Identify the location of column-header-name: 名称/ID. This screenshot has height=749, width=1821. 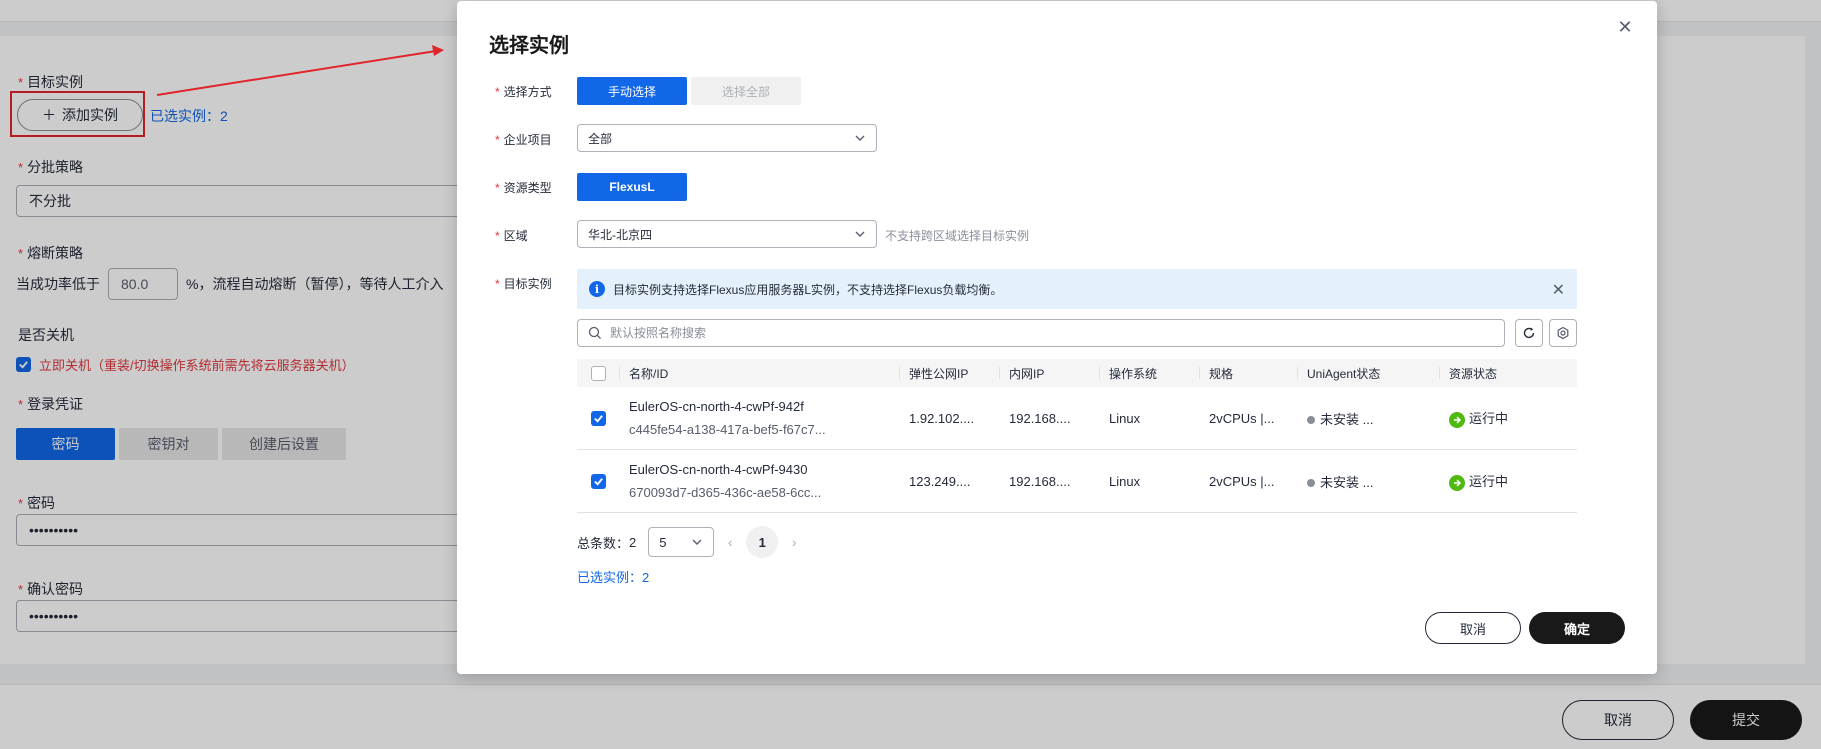
(759, 373).